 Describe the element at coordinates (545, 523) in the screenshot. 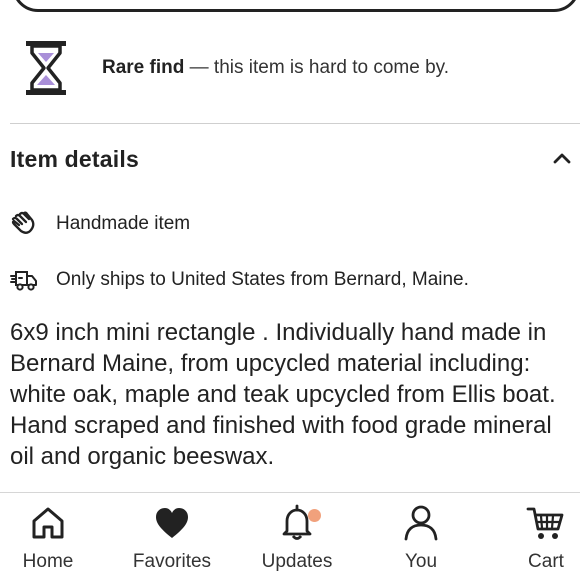

I see `cart-icon` at that location.